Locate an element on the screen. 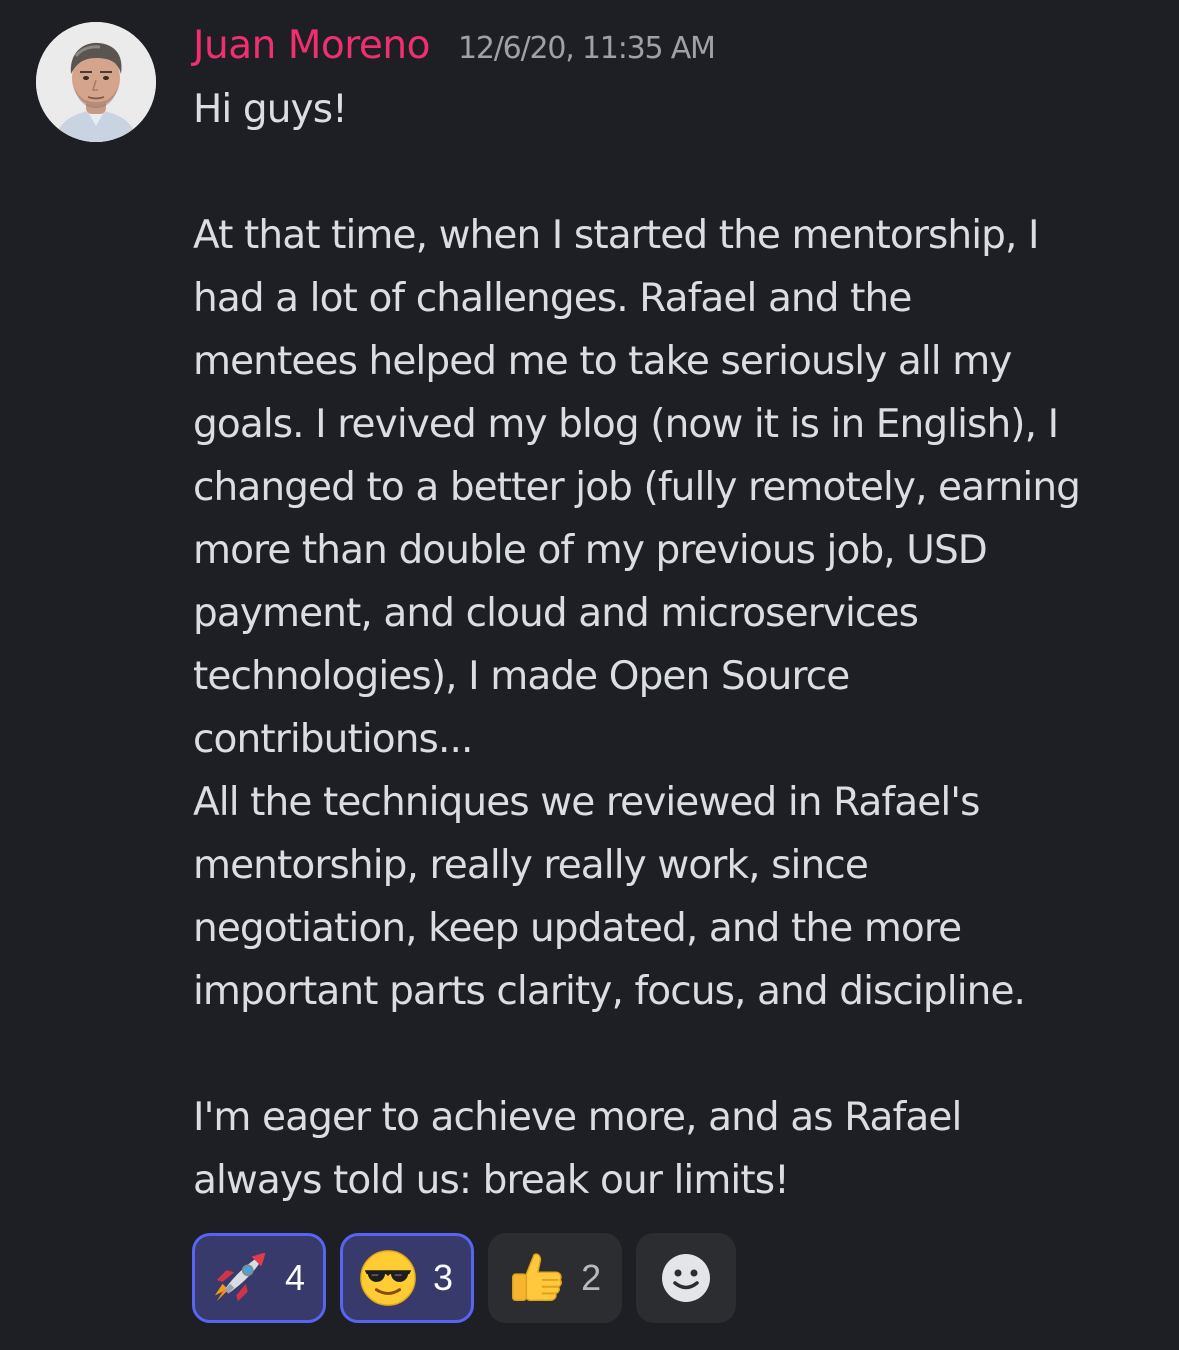 The width and height of the screenshot is (1179, 1350). message-line: always told us: break our limits! is located at coordinates (491, 1180).